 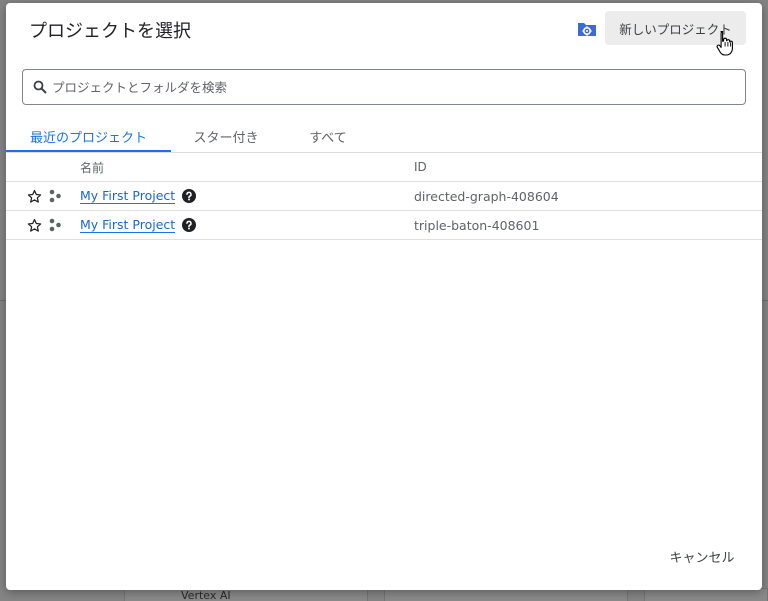 What do you see at coordinates (420, 167) in the screenshot?
I see `column-header-id: ID` at bounding box center [420, 167].